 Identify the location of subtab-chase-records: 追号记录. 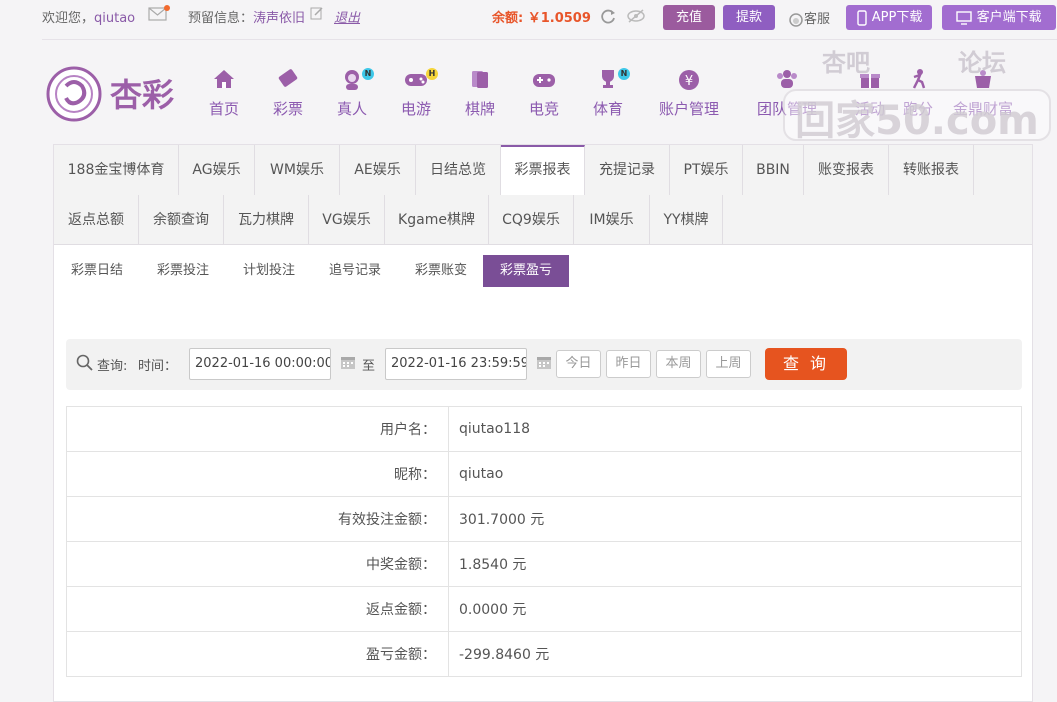
(355, 271).